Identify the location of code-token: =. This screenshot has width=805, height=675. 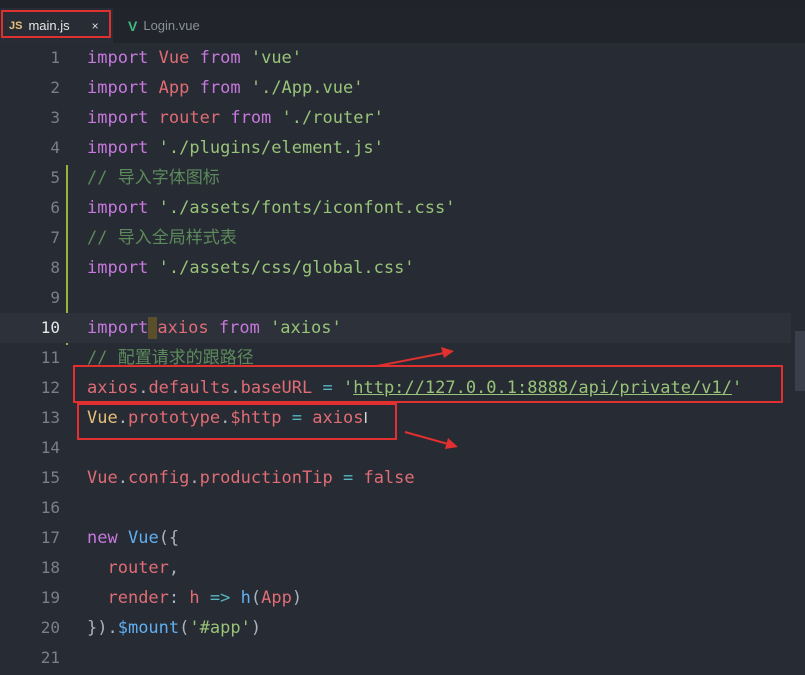
(348, 478).